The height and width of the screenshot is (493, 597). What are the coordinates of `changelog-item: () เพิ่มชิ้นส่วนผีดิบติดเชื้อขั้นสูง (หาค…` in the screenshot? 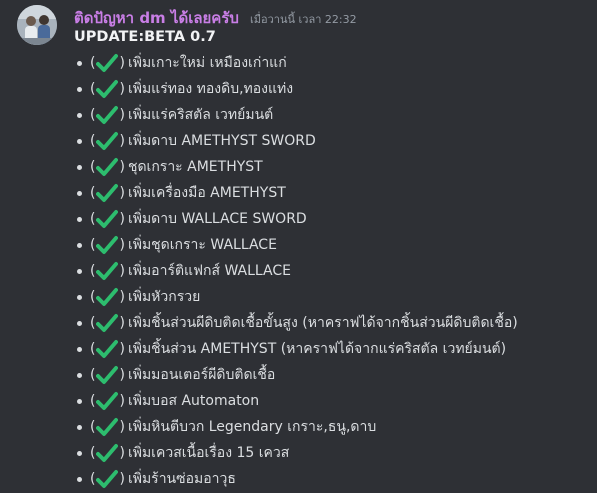 It's located at (296, 323).